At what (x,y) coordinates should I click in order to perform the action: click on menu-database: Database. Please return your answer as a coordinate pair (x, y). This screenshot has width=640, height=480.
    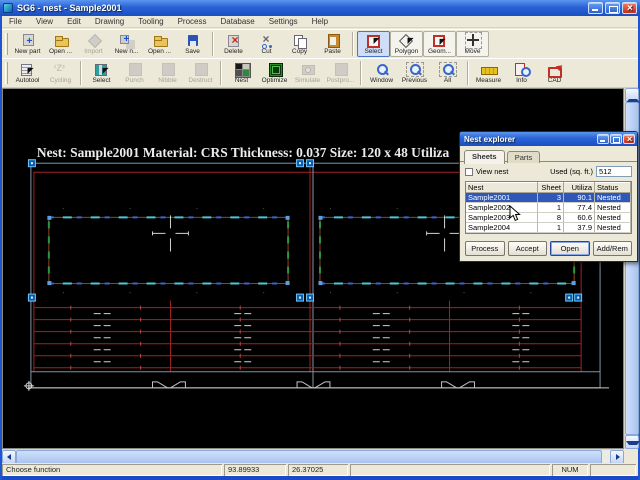
    Looking at the image, I should click on (238, 21).